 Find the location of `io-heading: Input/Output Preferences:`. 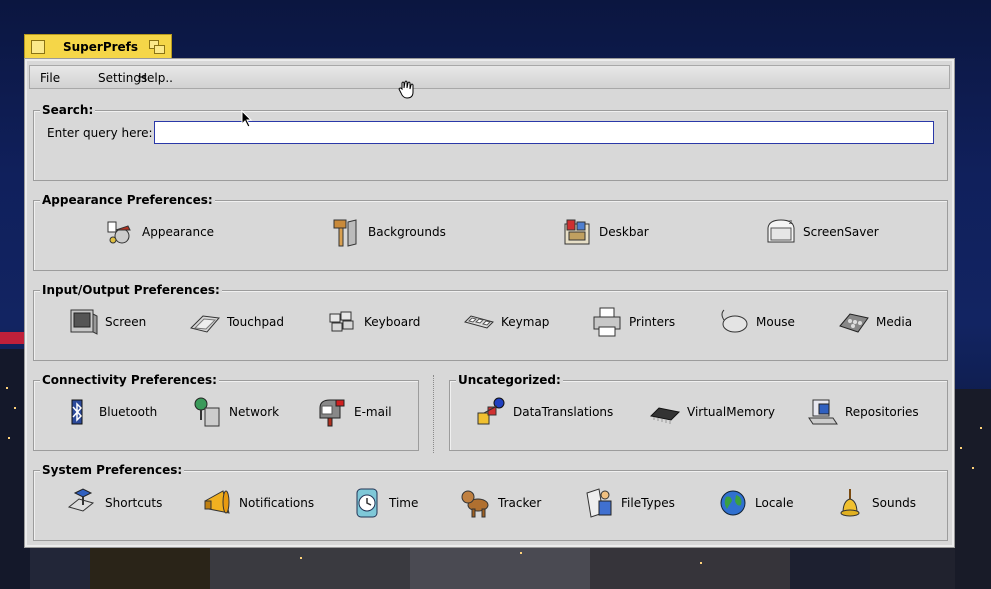

io-heading: Input/Output Preferences: is located at coordinates (131, 290).